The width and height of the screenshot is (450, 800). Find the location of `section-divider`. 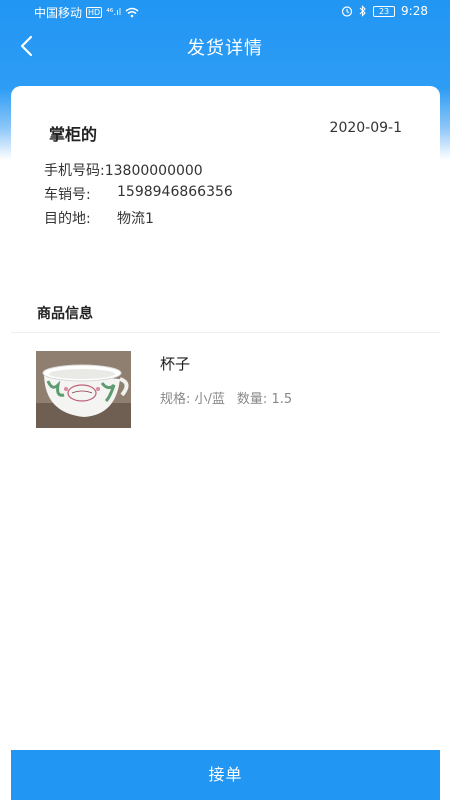

section-divider is located at coordinates (225, 332).